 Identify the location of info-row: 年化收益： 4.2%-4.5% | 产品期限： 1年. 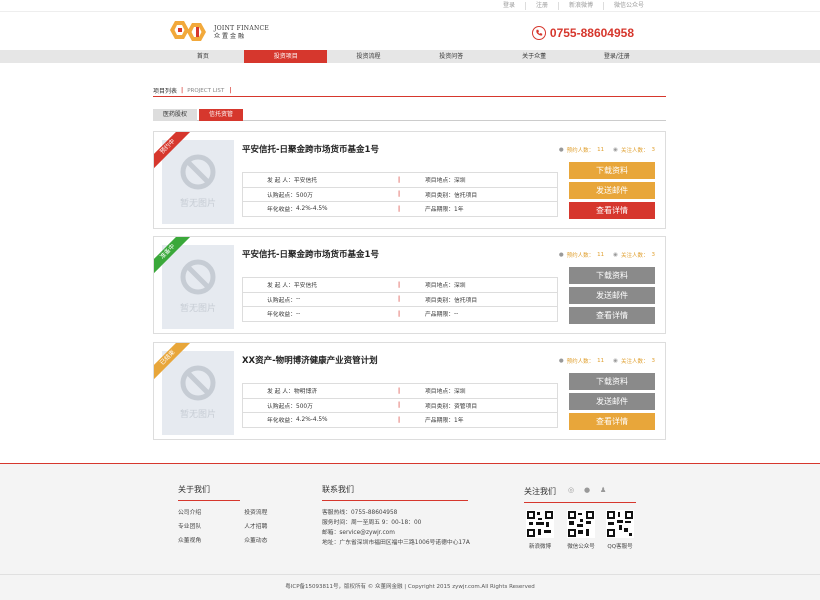
(400, 209).